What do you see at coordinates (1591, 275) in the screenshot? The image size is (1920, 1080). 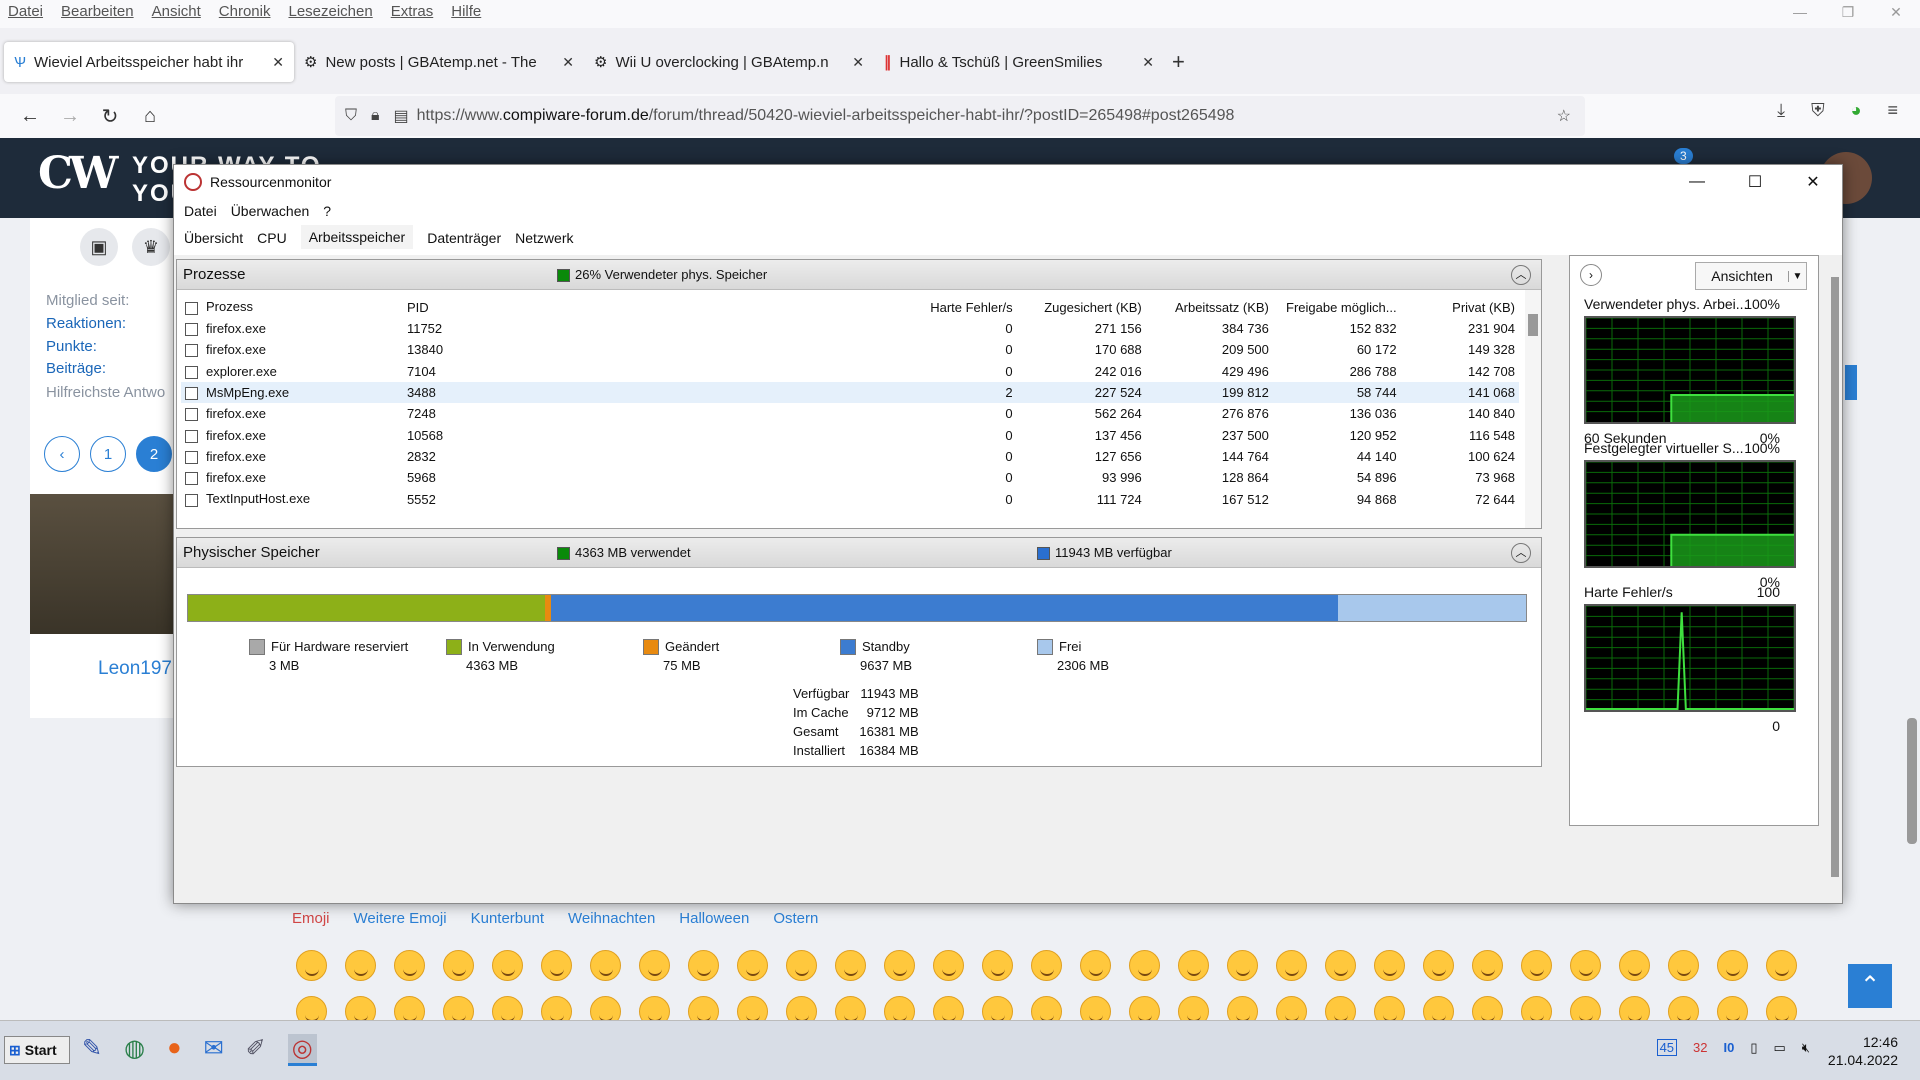 I see `expand-arrow-icon: ›` at bounding box center [1591, 275].